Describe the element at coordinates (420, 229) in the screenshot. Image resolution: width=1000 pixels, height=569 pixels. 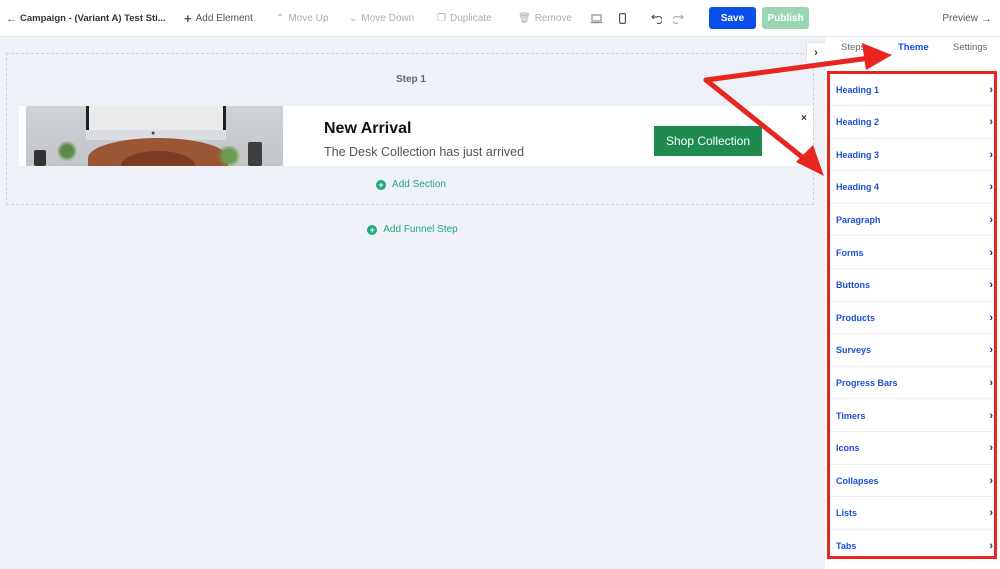
I see `add-funnel-step-label: Add Funnel Step` at that location.